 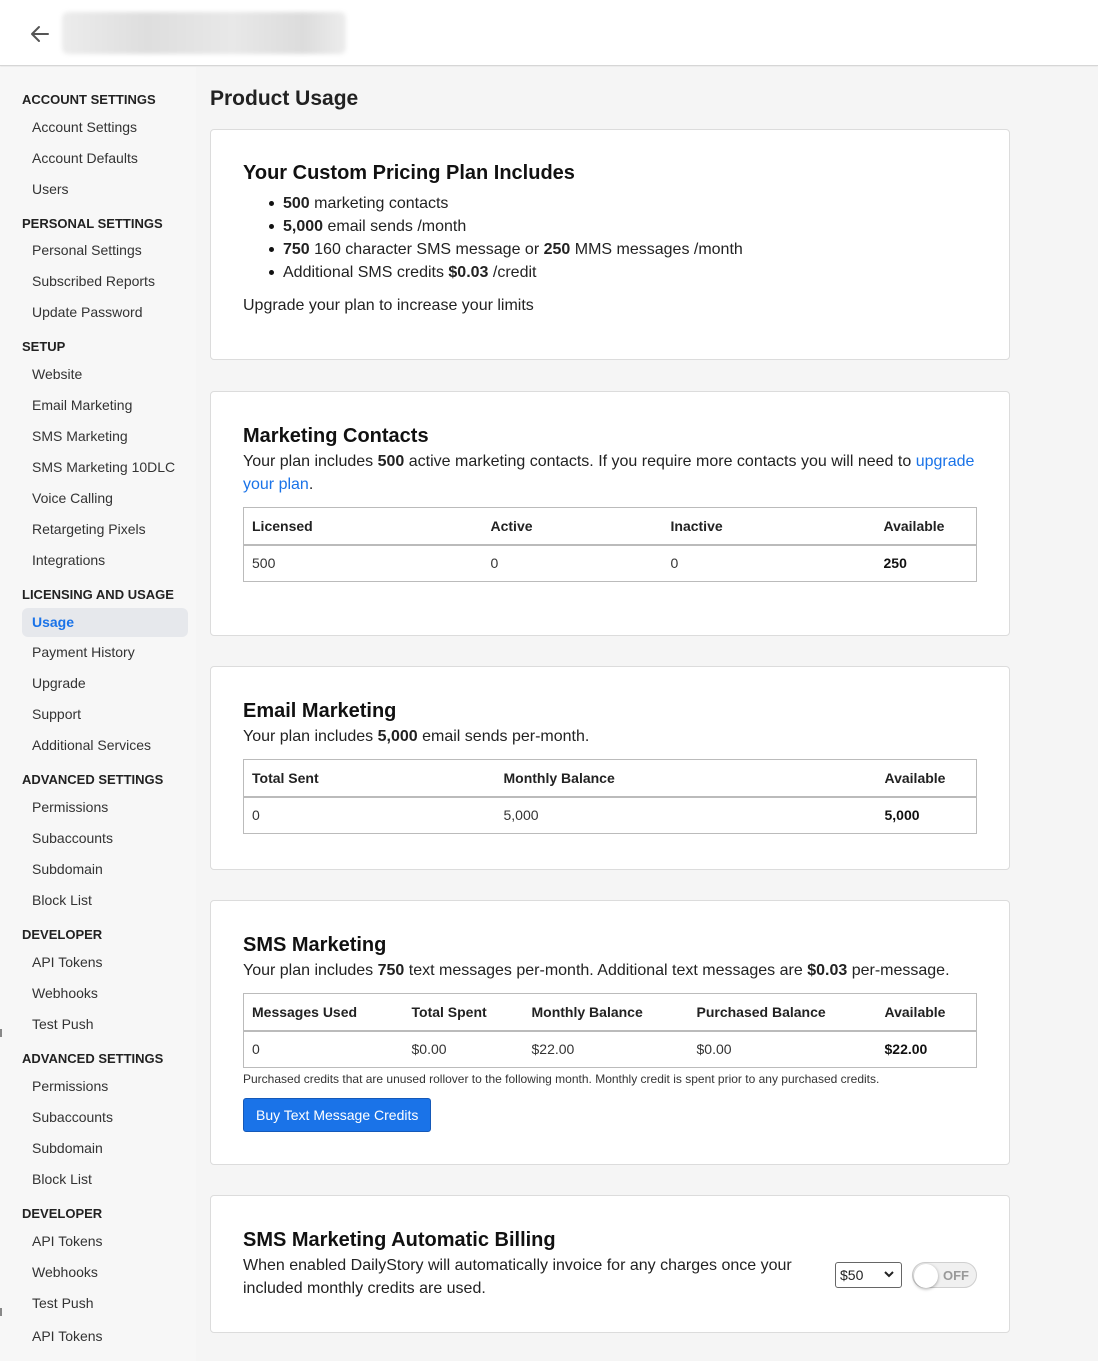 I want to click on sidebar-item-test-push-2: Test Push, so click(x=105, y=1303).